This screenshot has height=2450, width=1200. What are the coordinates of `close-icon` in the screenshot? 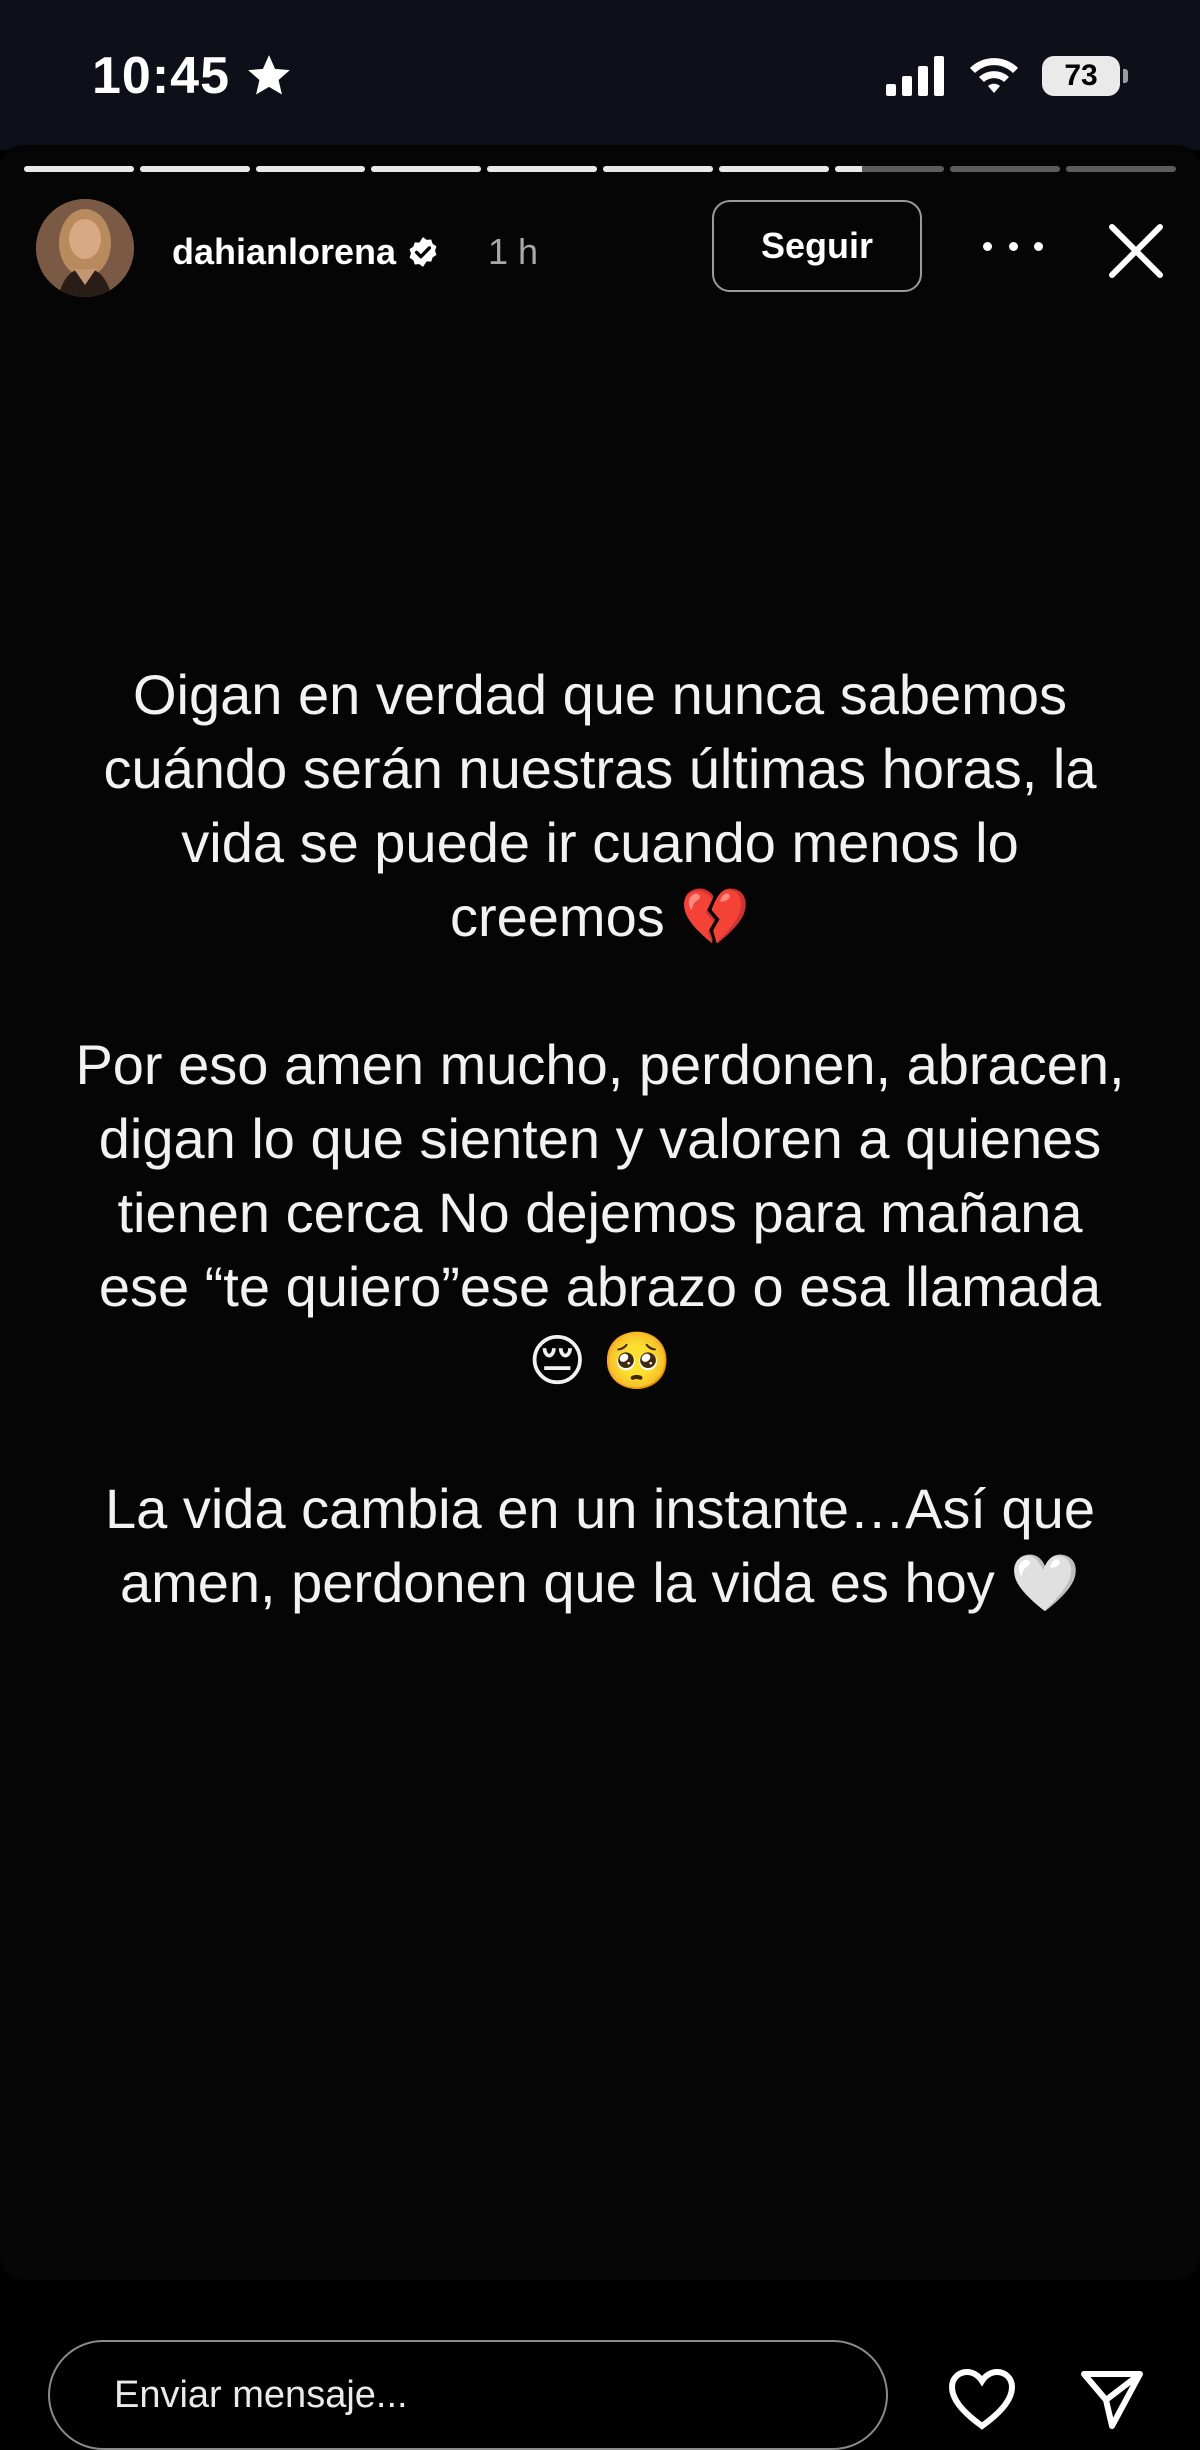 It's located at (1136, 251).